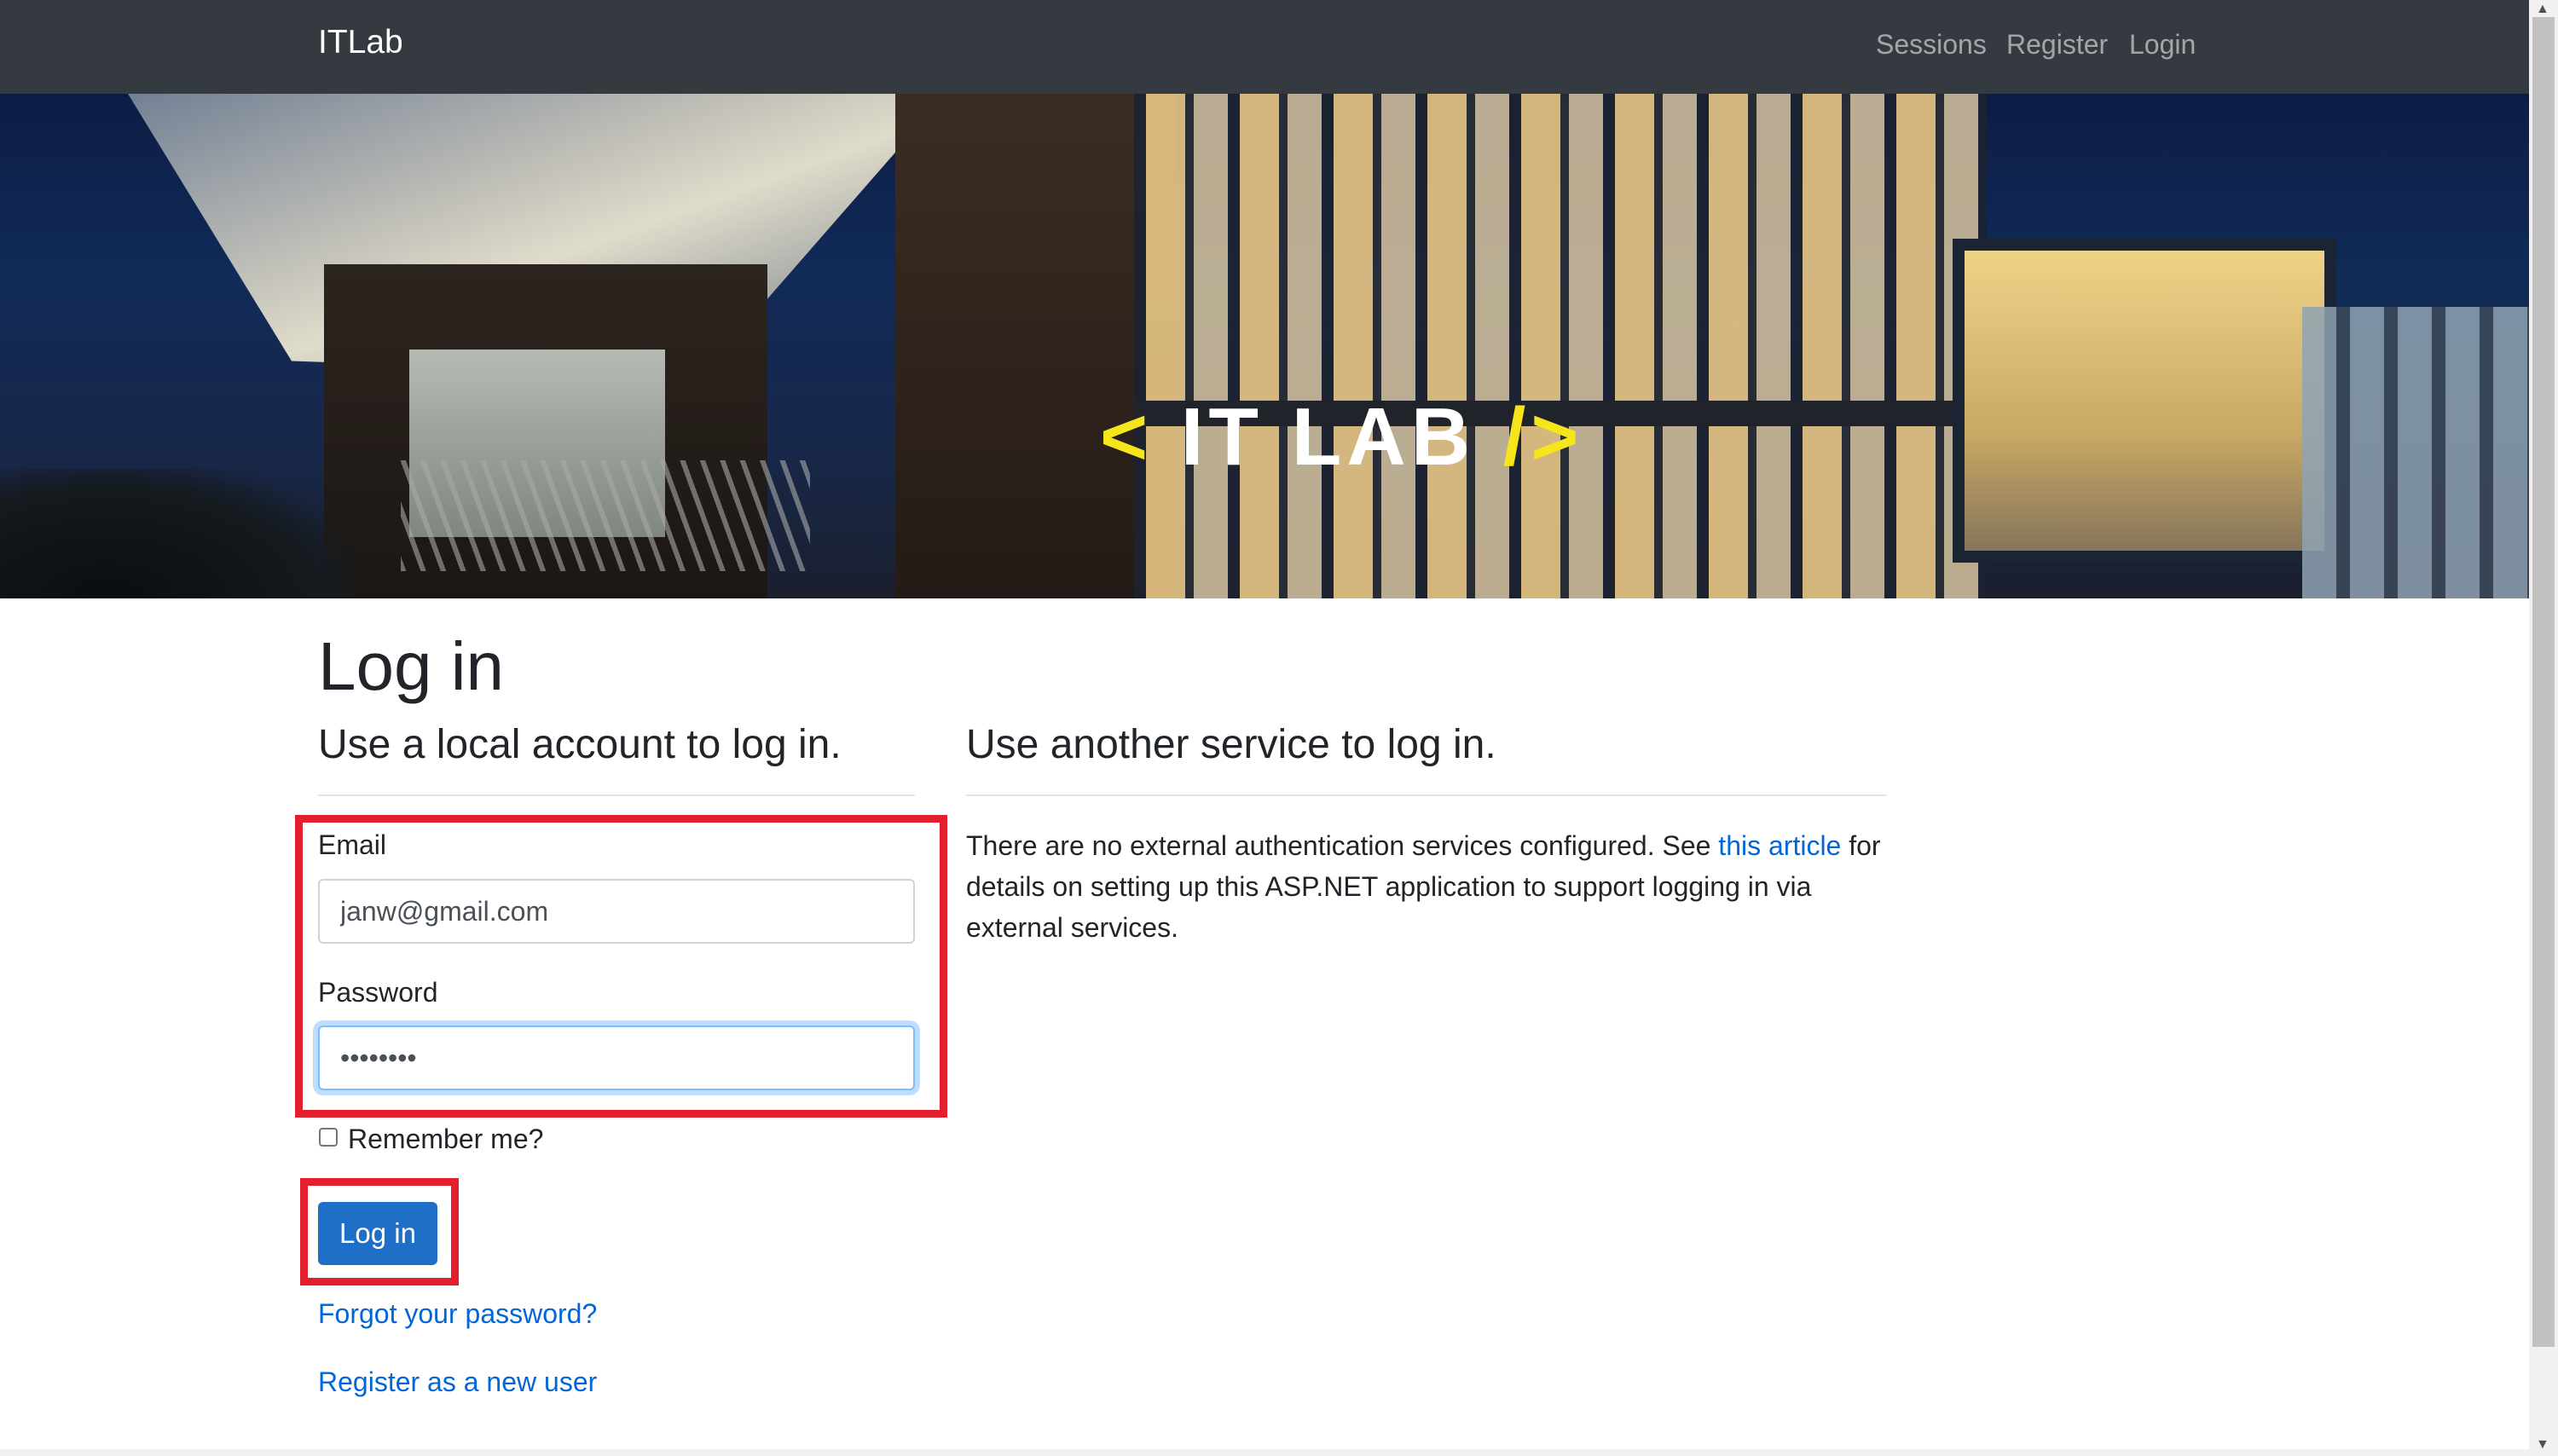 The height and width of the screenshot is (1456, 2558). What do you see at coordinates (2543, 682) in the screenshot?
I see `scrollbar-thumb` at bounding box center [2543, 682].